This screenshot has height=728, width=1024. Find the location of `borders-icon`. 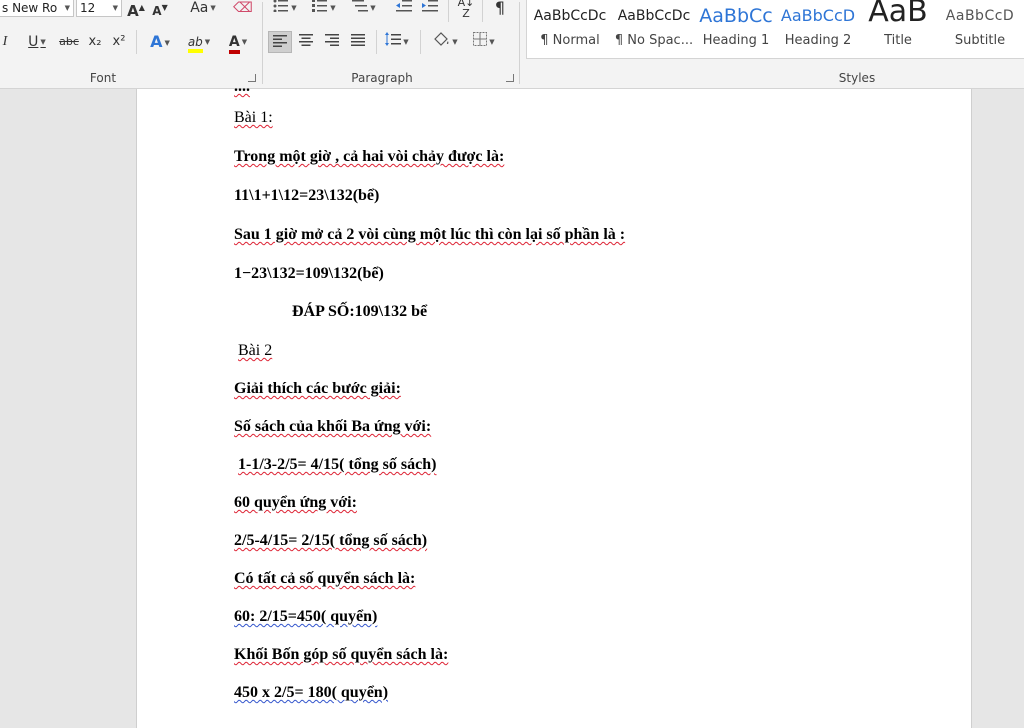

borders-icon is located at coordinates (480, 39).